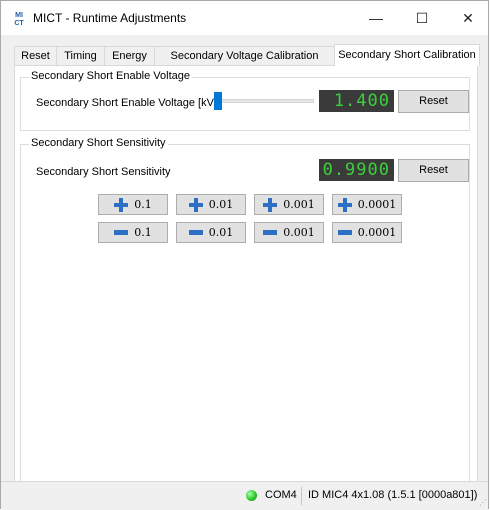  What do you see at coordinates (483, 503) in the screenshot?
I see `resize-grip-icon: ⋰` at bounding box center [483, 503].